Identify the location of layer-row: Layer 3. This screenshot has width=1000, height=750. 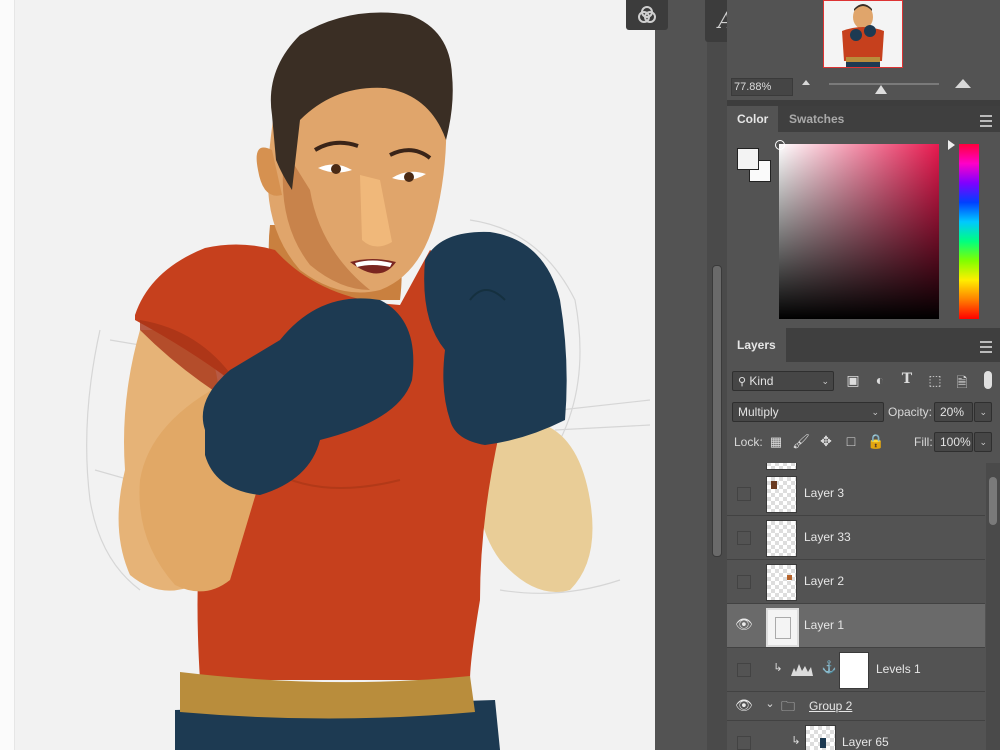
(856, 494).